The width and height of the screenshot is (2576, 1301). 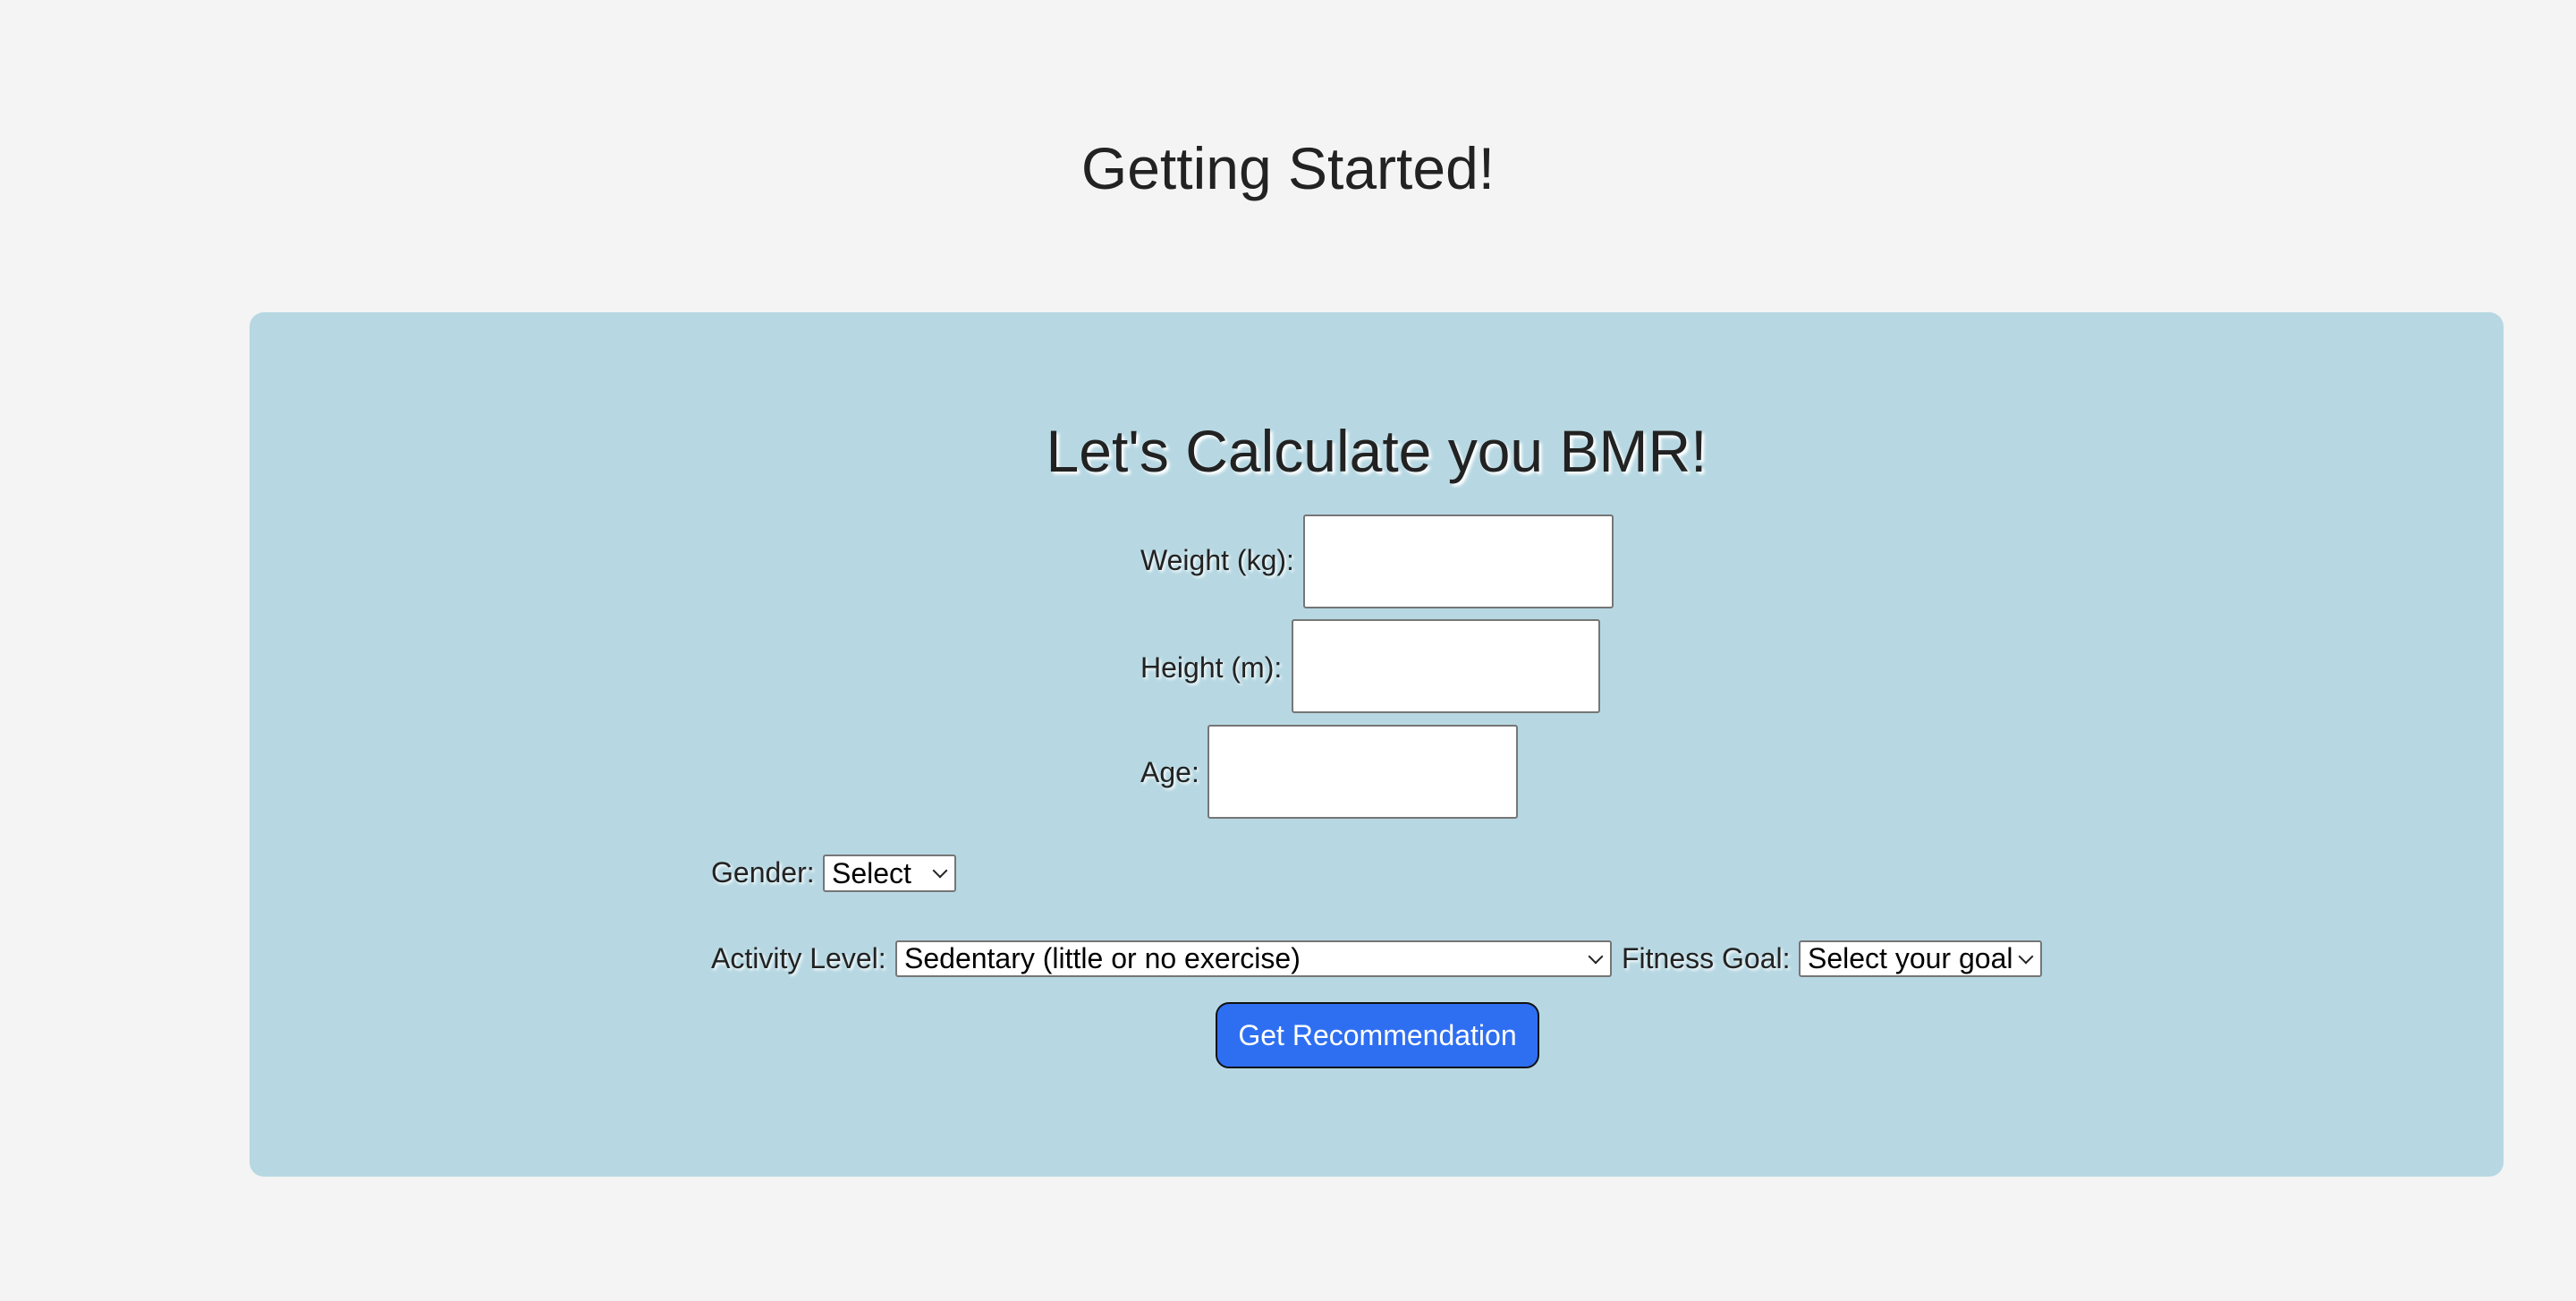 I want to click on fitness-goal-select: Select your goal, so click(x=1920, y=958).